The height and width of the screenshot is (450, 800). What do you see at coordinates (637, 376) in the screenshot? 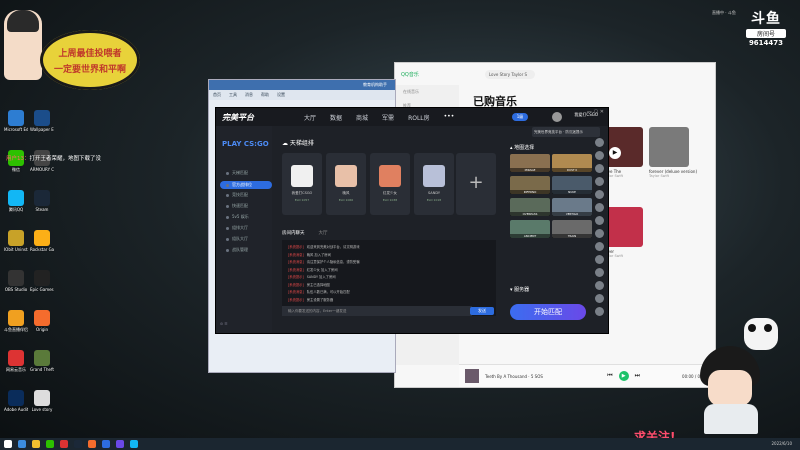
I see `next-icon: ⏭` at bounding box center [637, 376].